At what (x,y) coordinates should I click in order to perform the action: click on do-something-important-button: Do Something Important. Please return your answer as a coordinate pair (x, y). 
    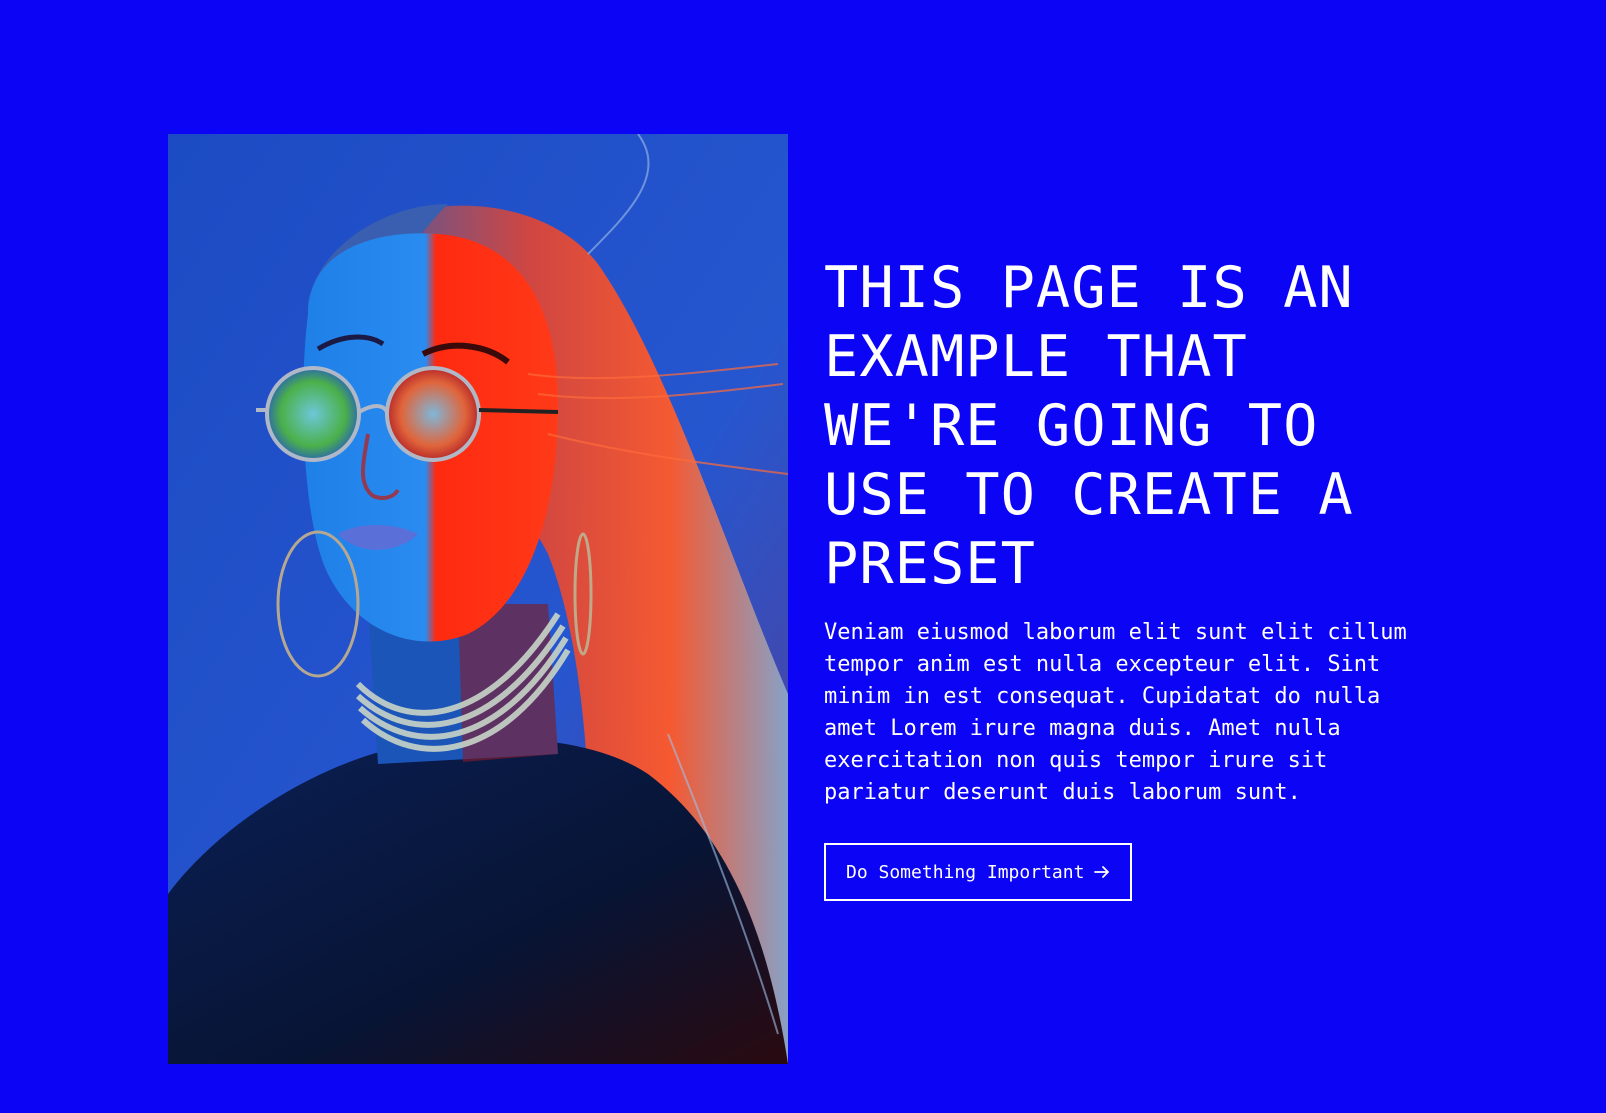
    Looking at the image, I should click on (978, 872).